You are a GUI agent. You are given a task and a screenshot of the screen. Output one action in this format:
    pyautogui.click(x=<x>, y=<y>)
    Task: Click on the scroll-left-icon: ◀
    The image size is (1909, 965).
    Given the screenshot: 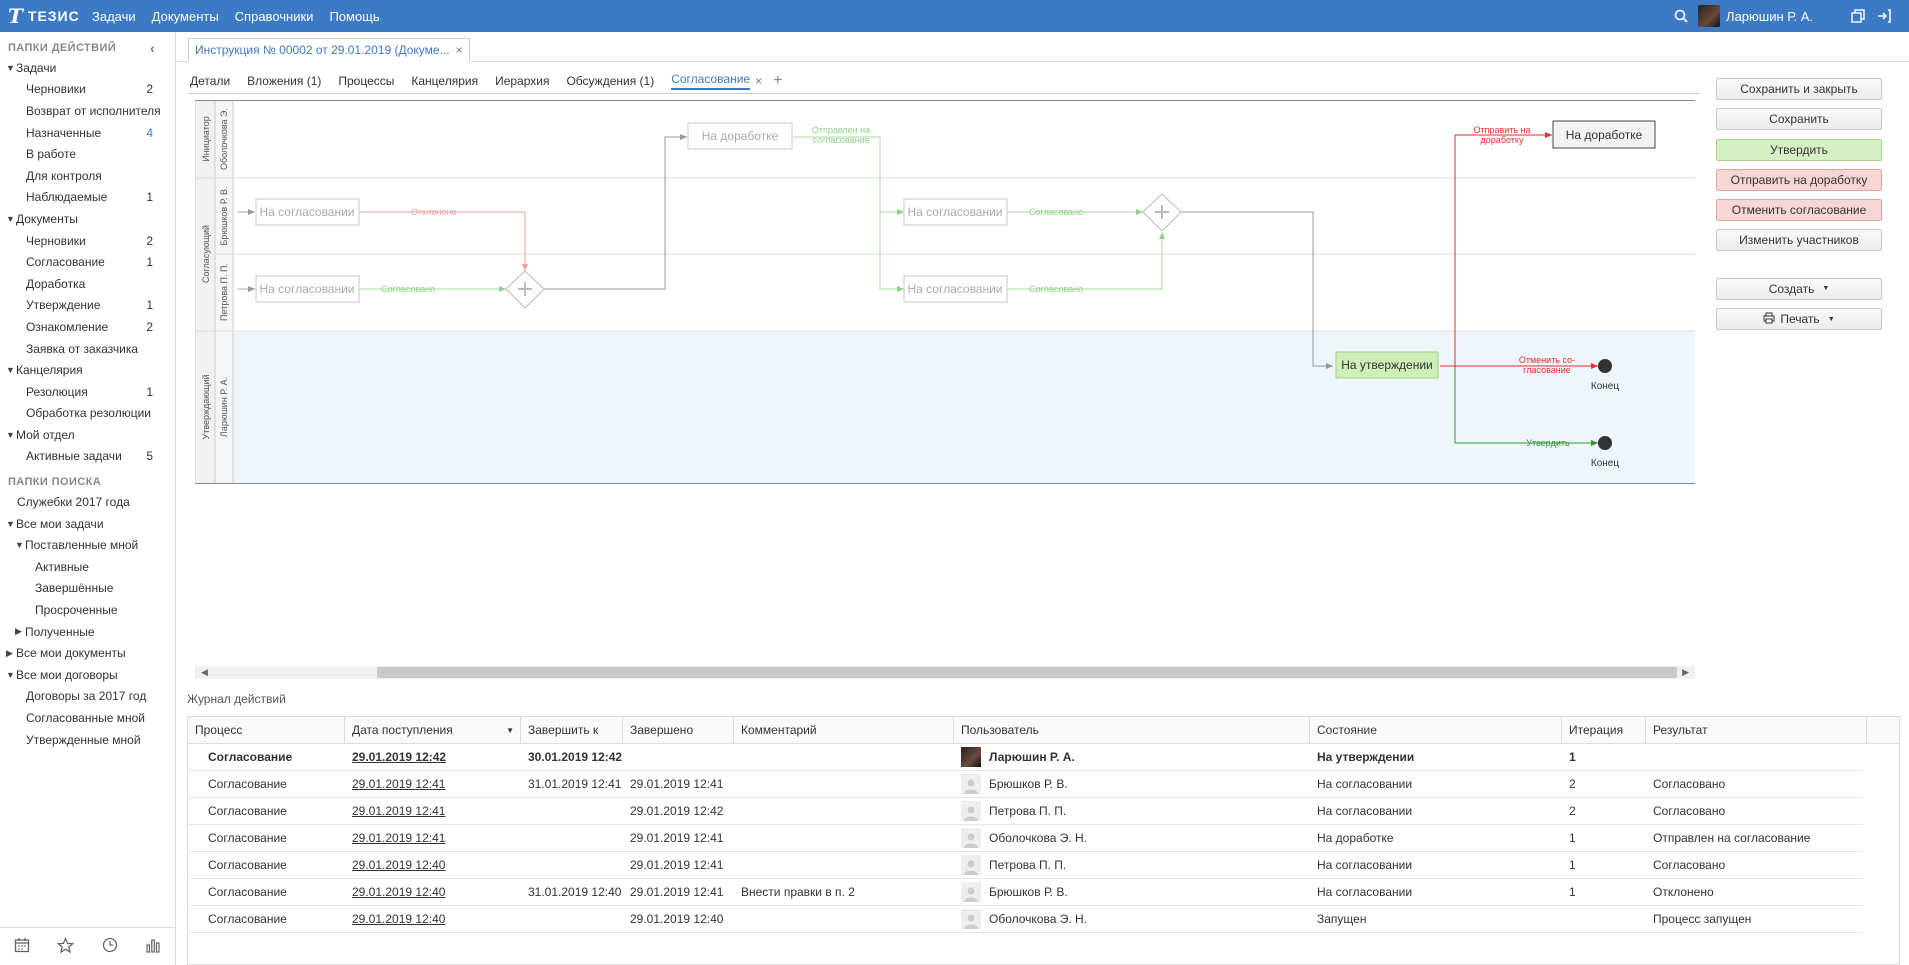 What is the action you would take?
    pyautogui.click(x=204, y=672)
    